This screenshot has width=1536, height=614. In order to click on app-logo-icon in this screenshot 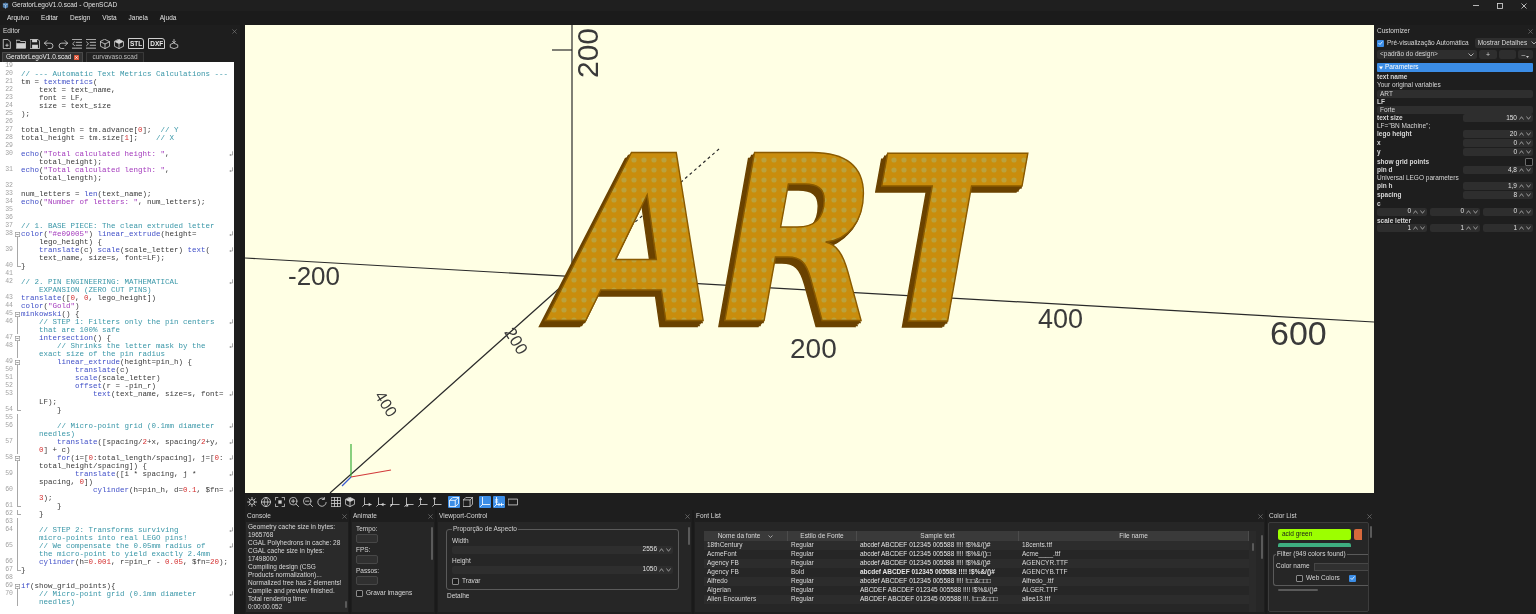, I will do `click(5, 5)`.